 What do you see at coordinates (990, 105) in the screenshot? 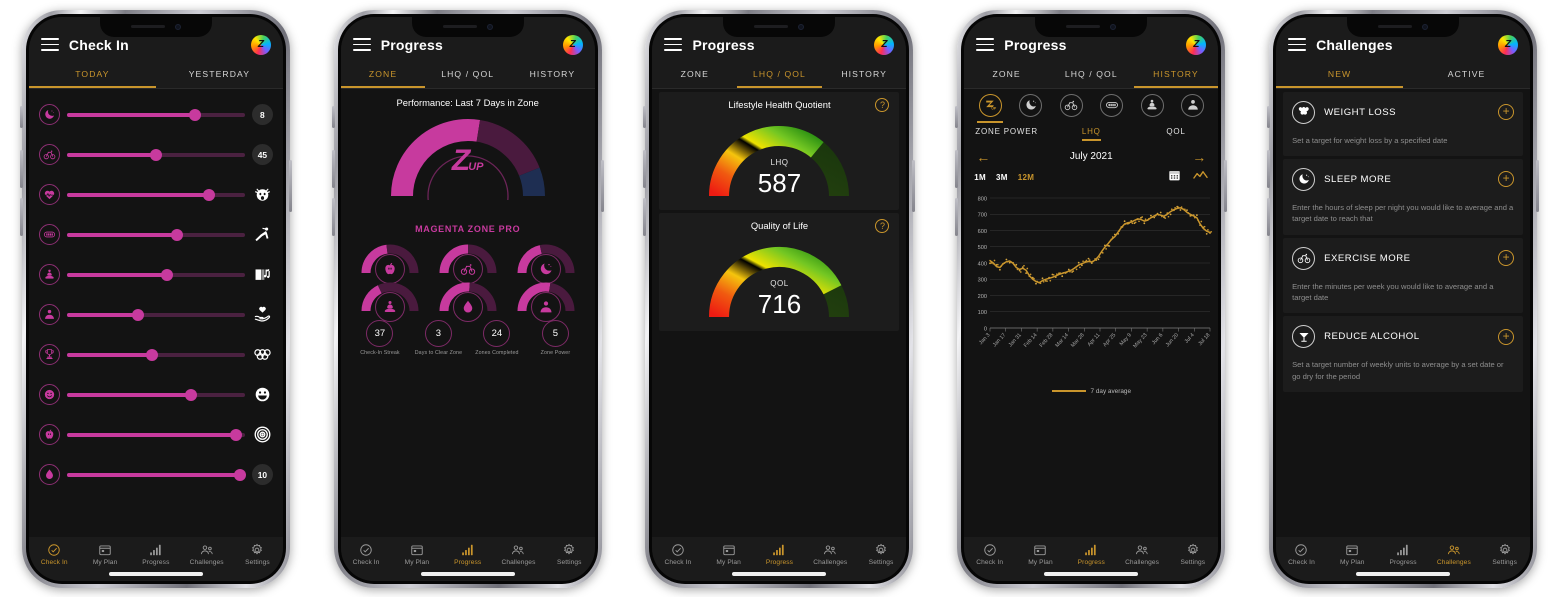
I see `z-logo-icon: UP` at bounding box center [990, 105].